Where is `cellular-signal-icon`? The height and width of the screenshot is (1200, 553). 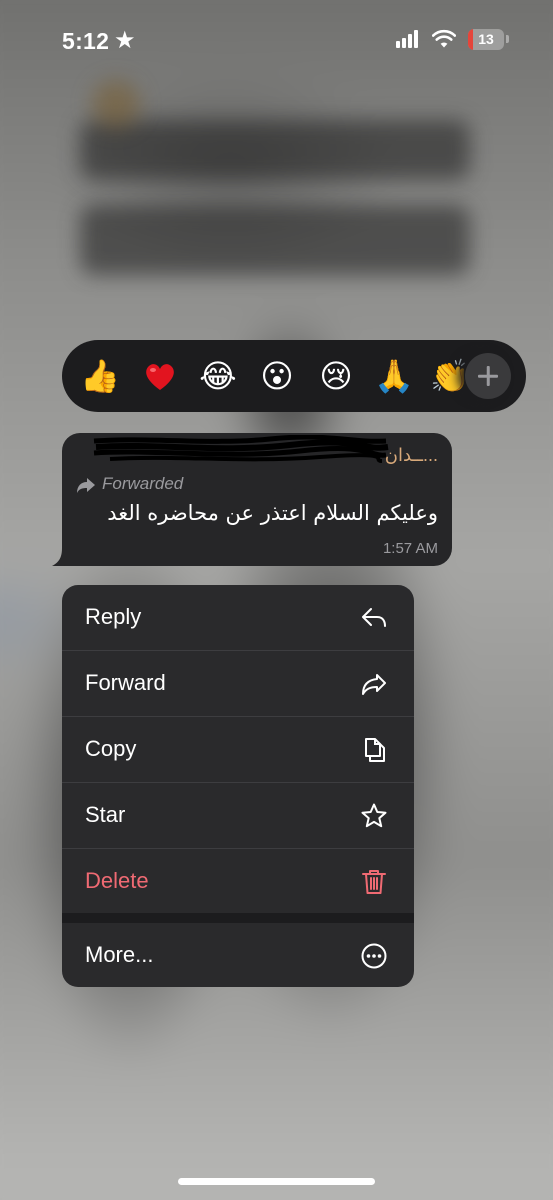 cellular-signal-icon is located at coordinates (409, 39).